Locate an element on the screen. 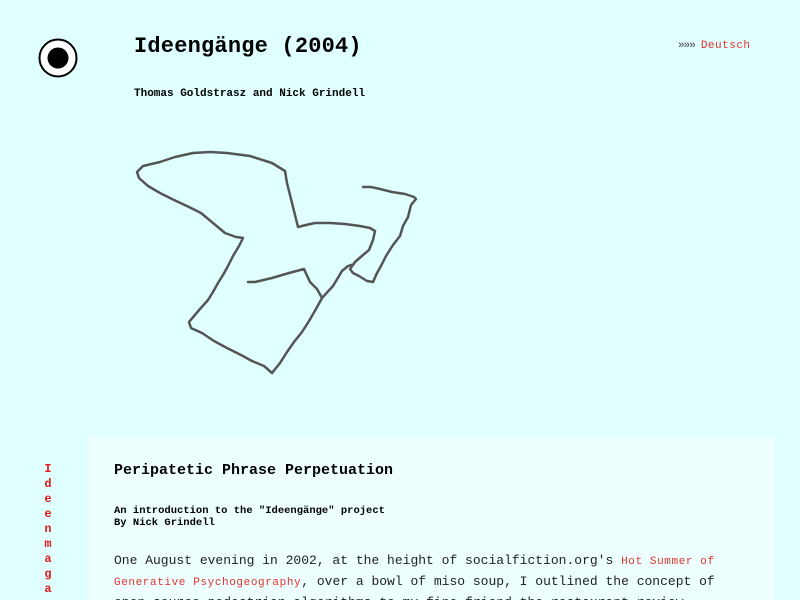 This screenshot has height=600, width=800. logo-target-icon is located at coordinates (58, 58).